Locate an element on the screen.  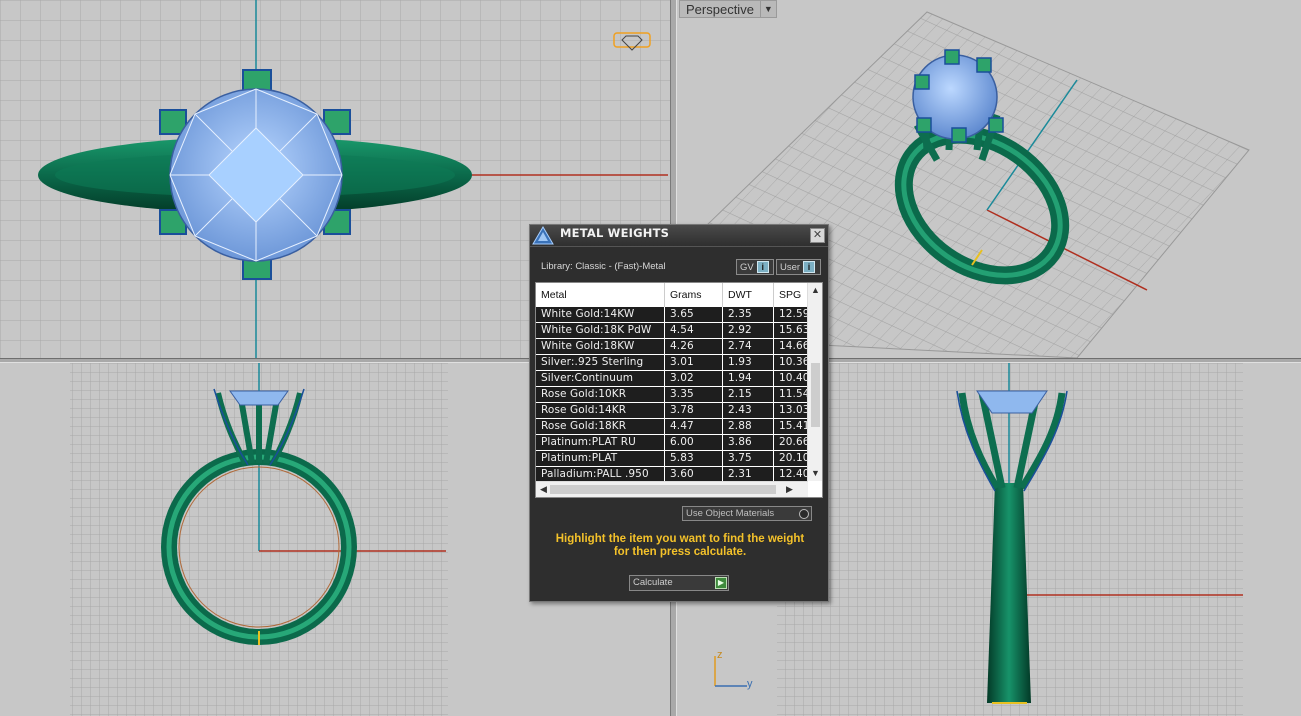
horizontal-scrollbar: ◀ ▶ is located at coordinates (672, 489).